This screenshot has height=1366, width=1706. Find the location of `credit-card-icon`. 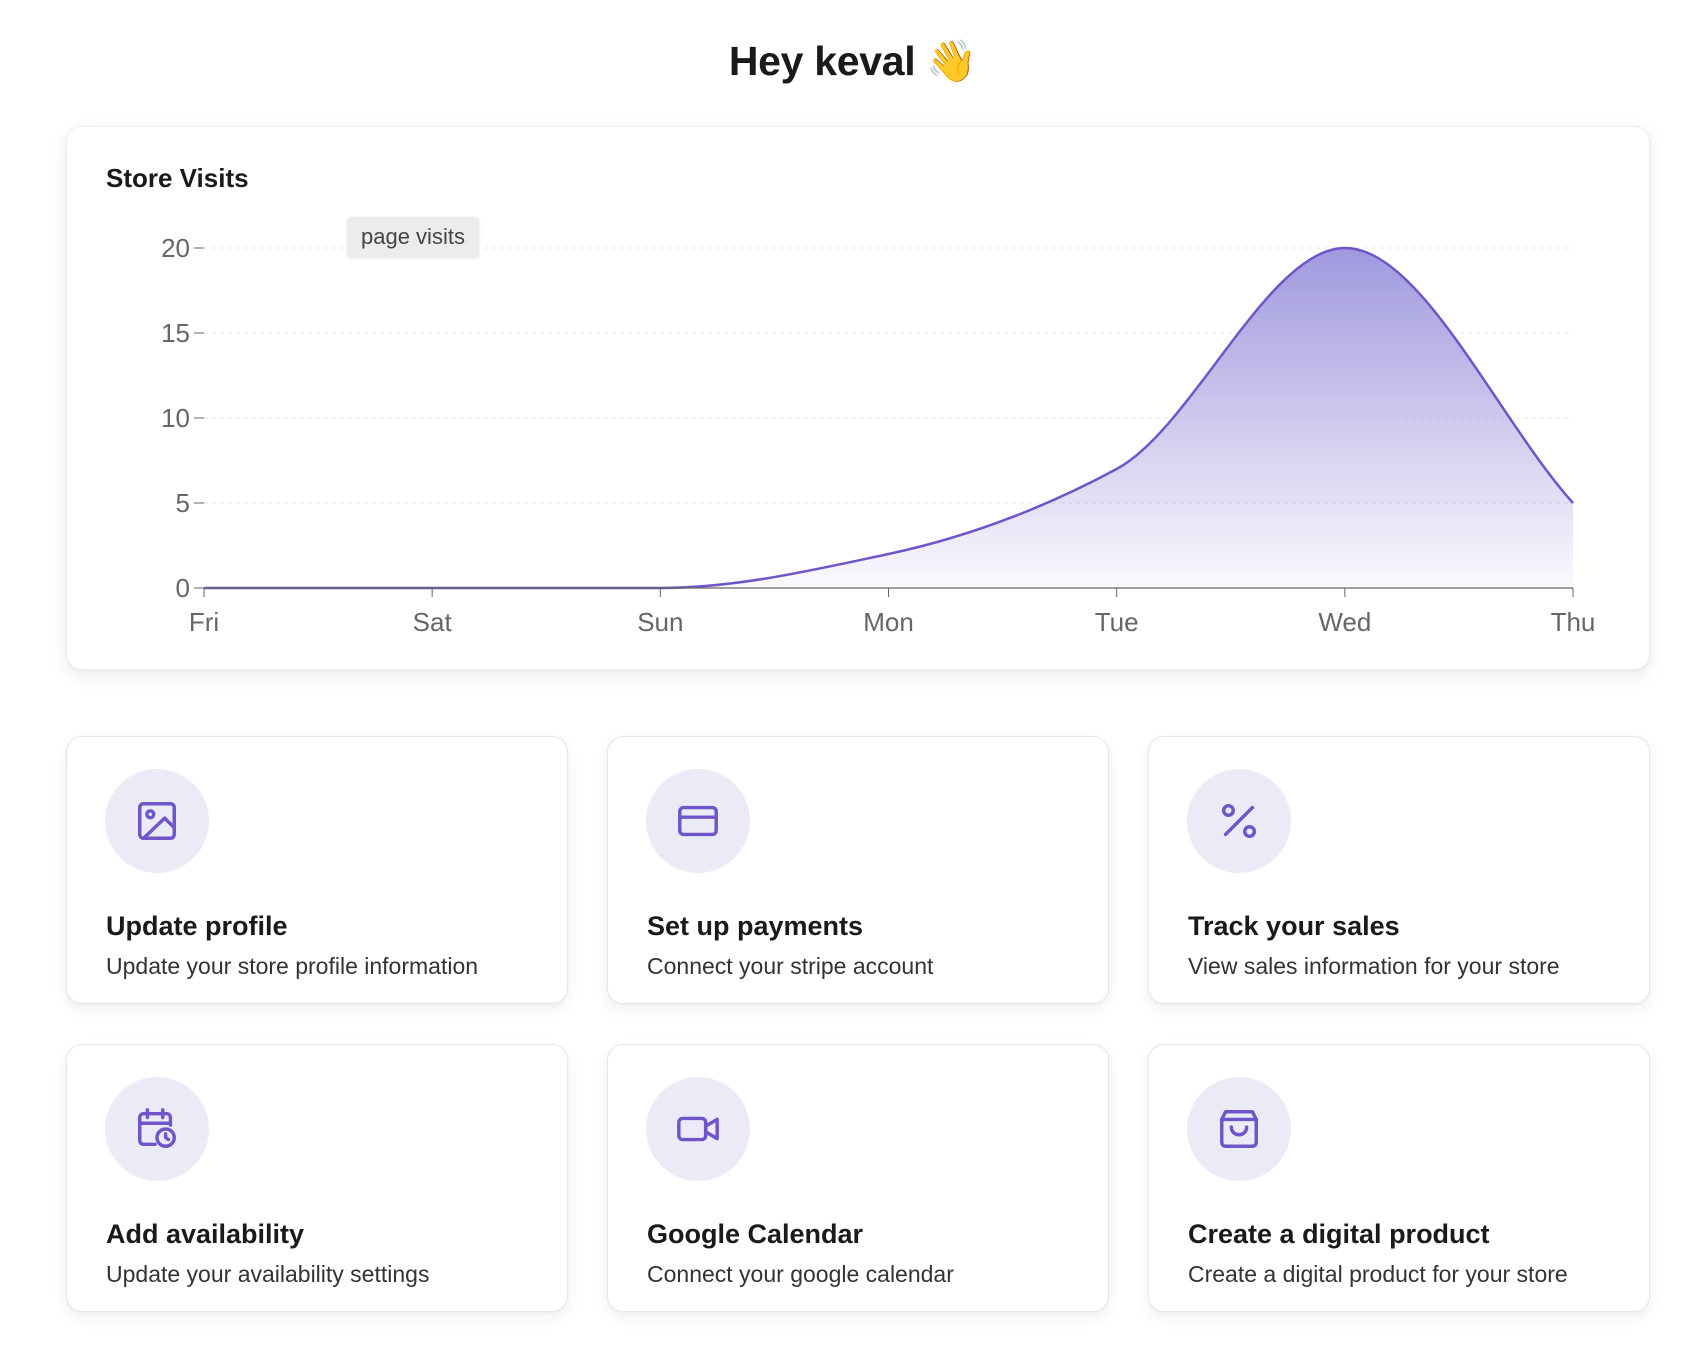

credit-card-icon is located at coordinates (698, 821).